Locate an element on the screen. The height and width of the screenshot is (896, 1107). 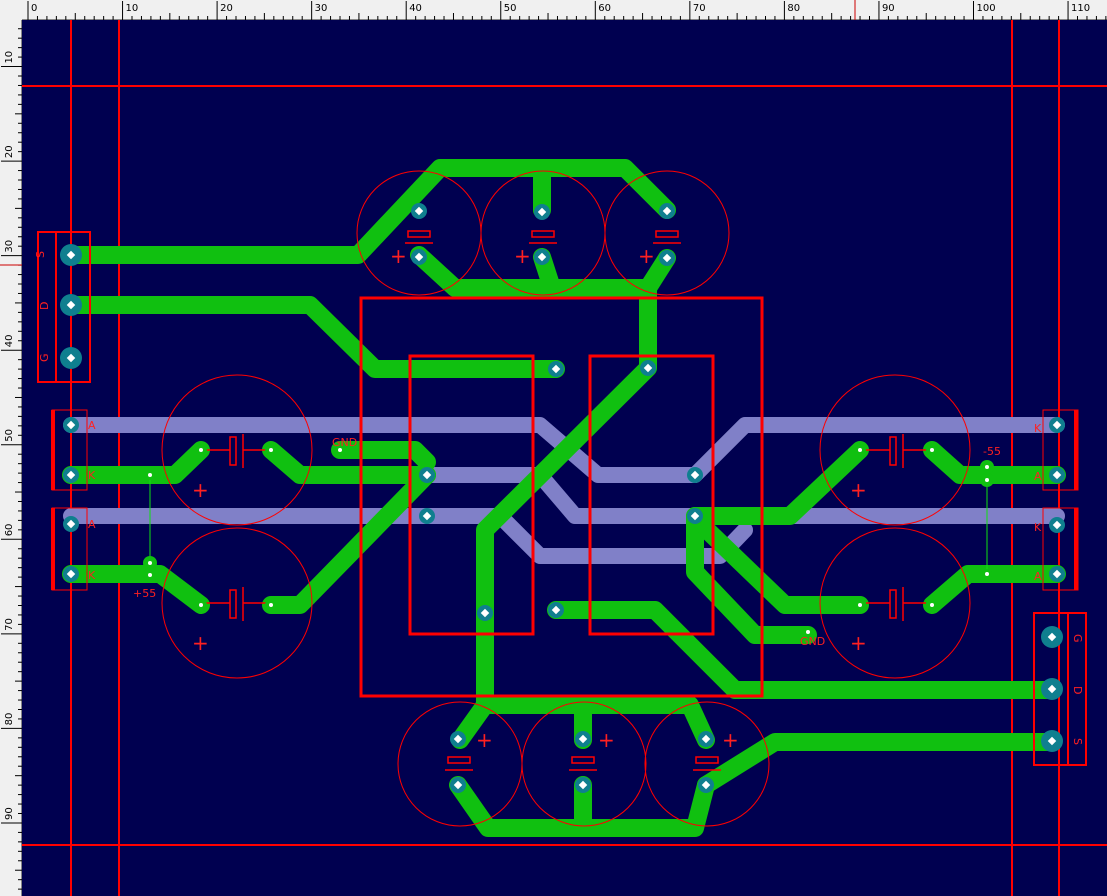
ruler-top: 0 10 20 30 40 50 60 70 80 90 100 110 is located at coordinates (553, 10).